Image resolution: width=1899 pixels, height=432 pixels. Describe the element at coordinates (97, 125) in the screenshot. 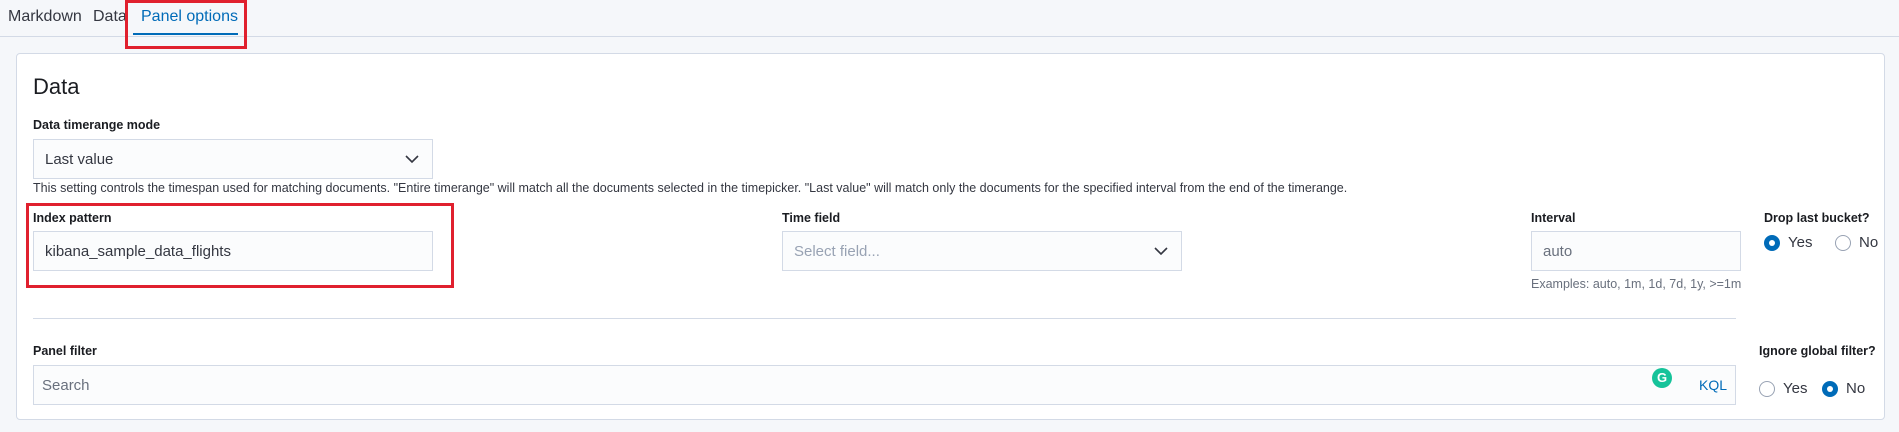

I see `timerange-label: Data timerange mode` at that location.